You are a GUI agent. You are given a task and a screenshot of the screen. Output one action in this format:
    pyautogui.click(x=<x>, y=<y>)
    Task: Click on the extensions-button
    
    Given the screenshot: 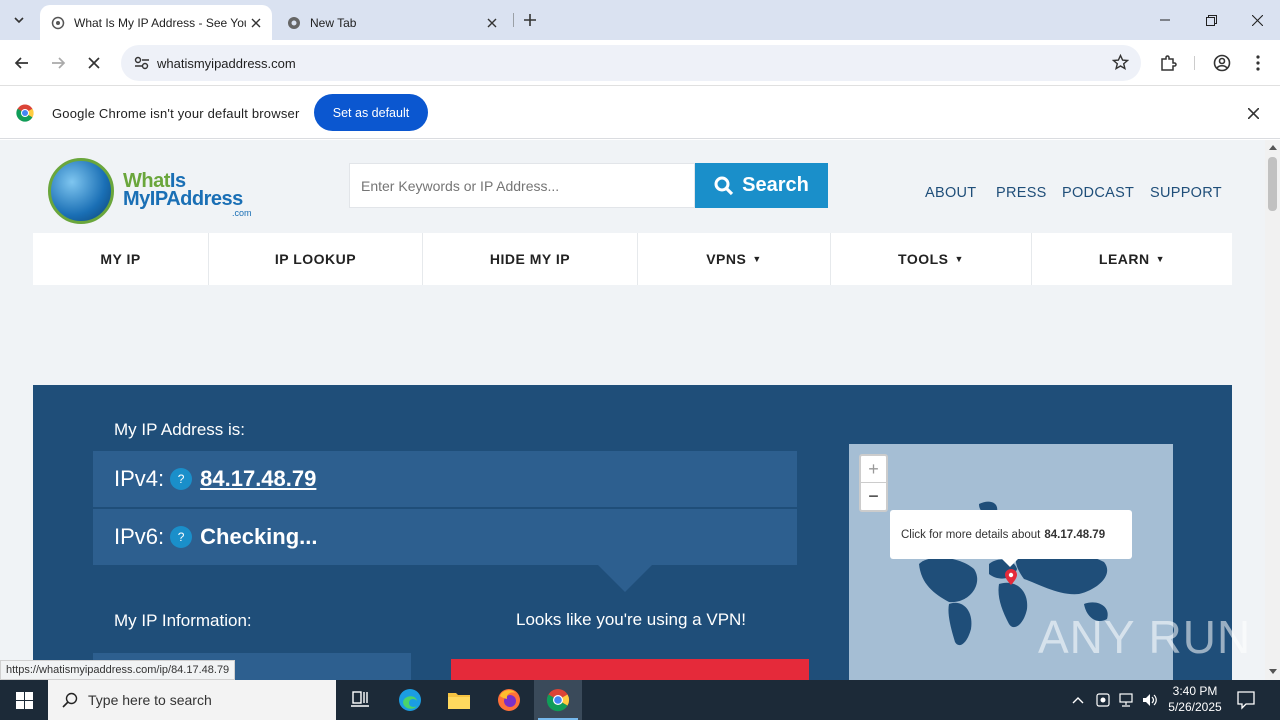 What is the action you would take?
    pyautogui.click(x=1168, y=63)
    